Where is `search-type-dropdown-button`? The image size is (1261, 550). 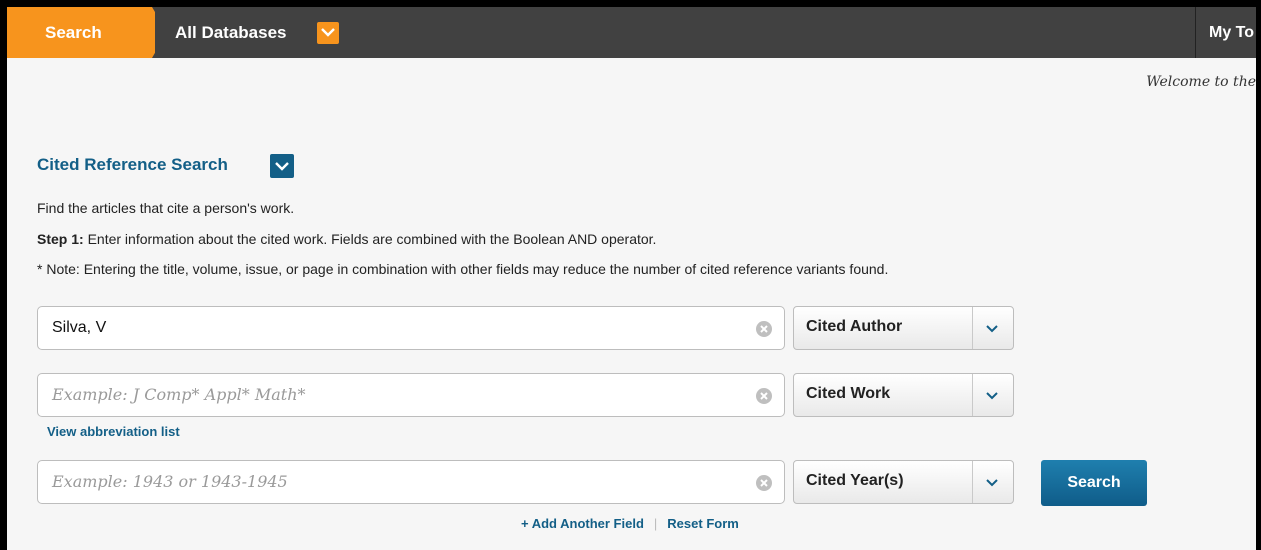
search-type-dropdown-button is located at coordinates (282, 166).